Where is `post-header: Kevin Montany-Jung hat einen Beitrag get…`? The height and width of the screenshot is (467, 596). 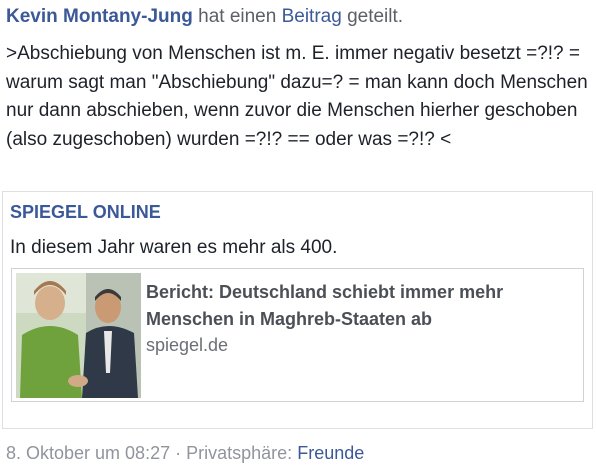
post-header: Kevin Montany-Jung hat einen Beitrag get… is located at coordinates (204, 17).